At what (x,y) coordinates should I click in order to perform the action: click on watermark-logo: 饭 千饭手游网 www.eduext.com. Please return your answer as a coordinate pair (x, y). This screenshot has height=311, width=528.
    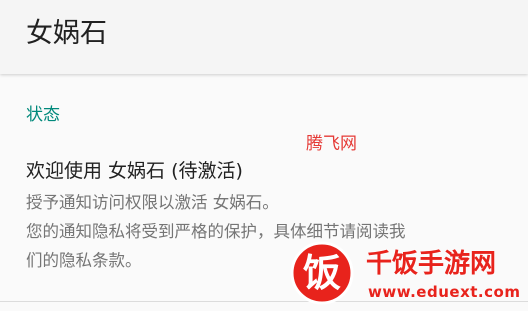
    Looking at the image, I should click on (406, 274).